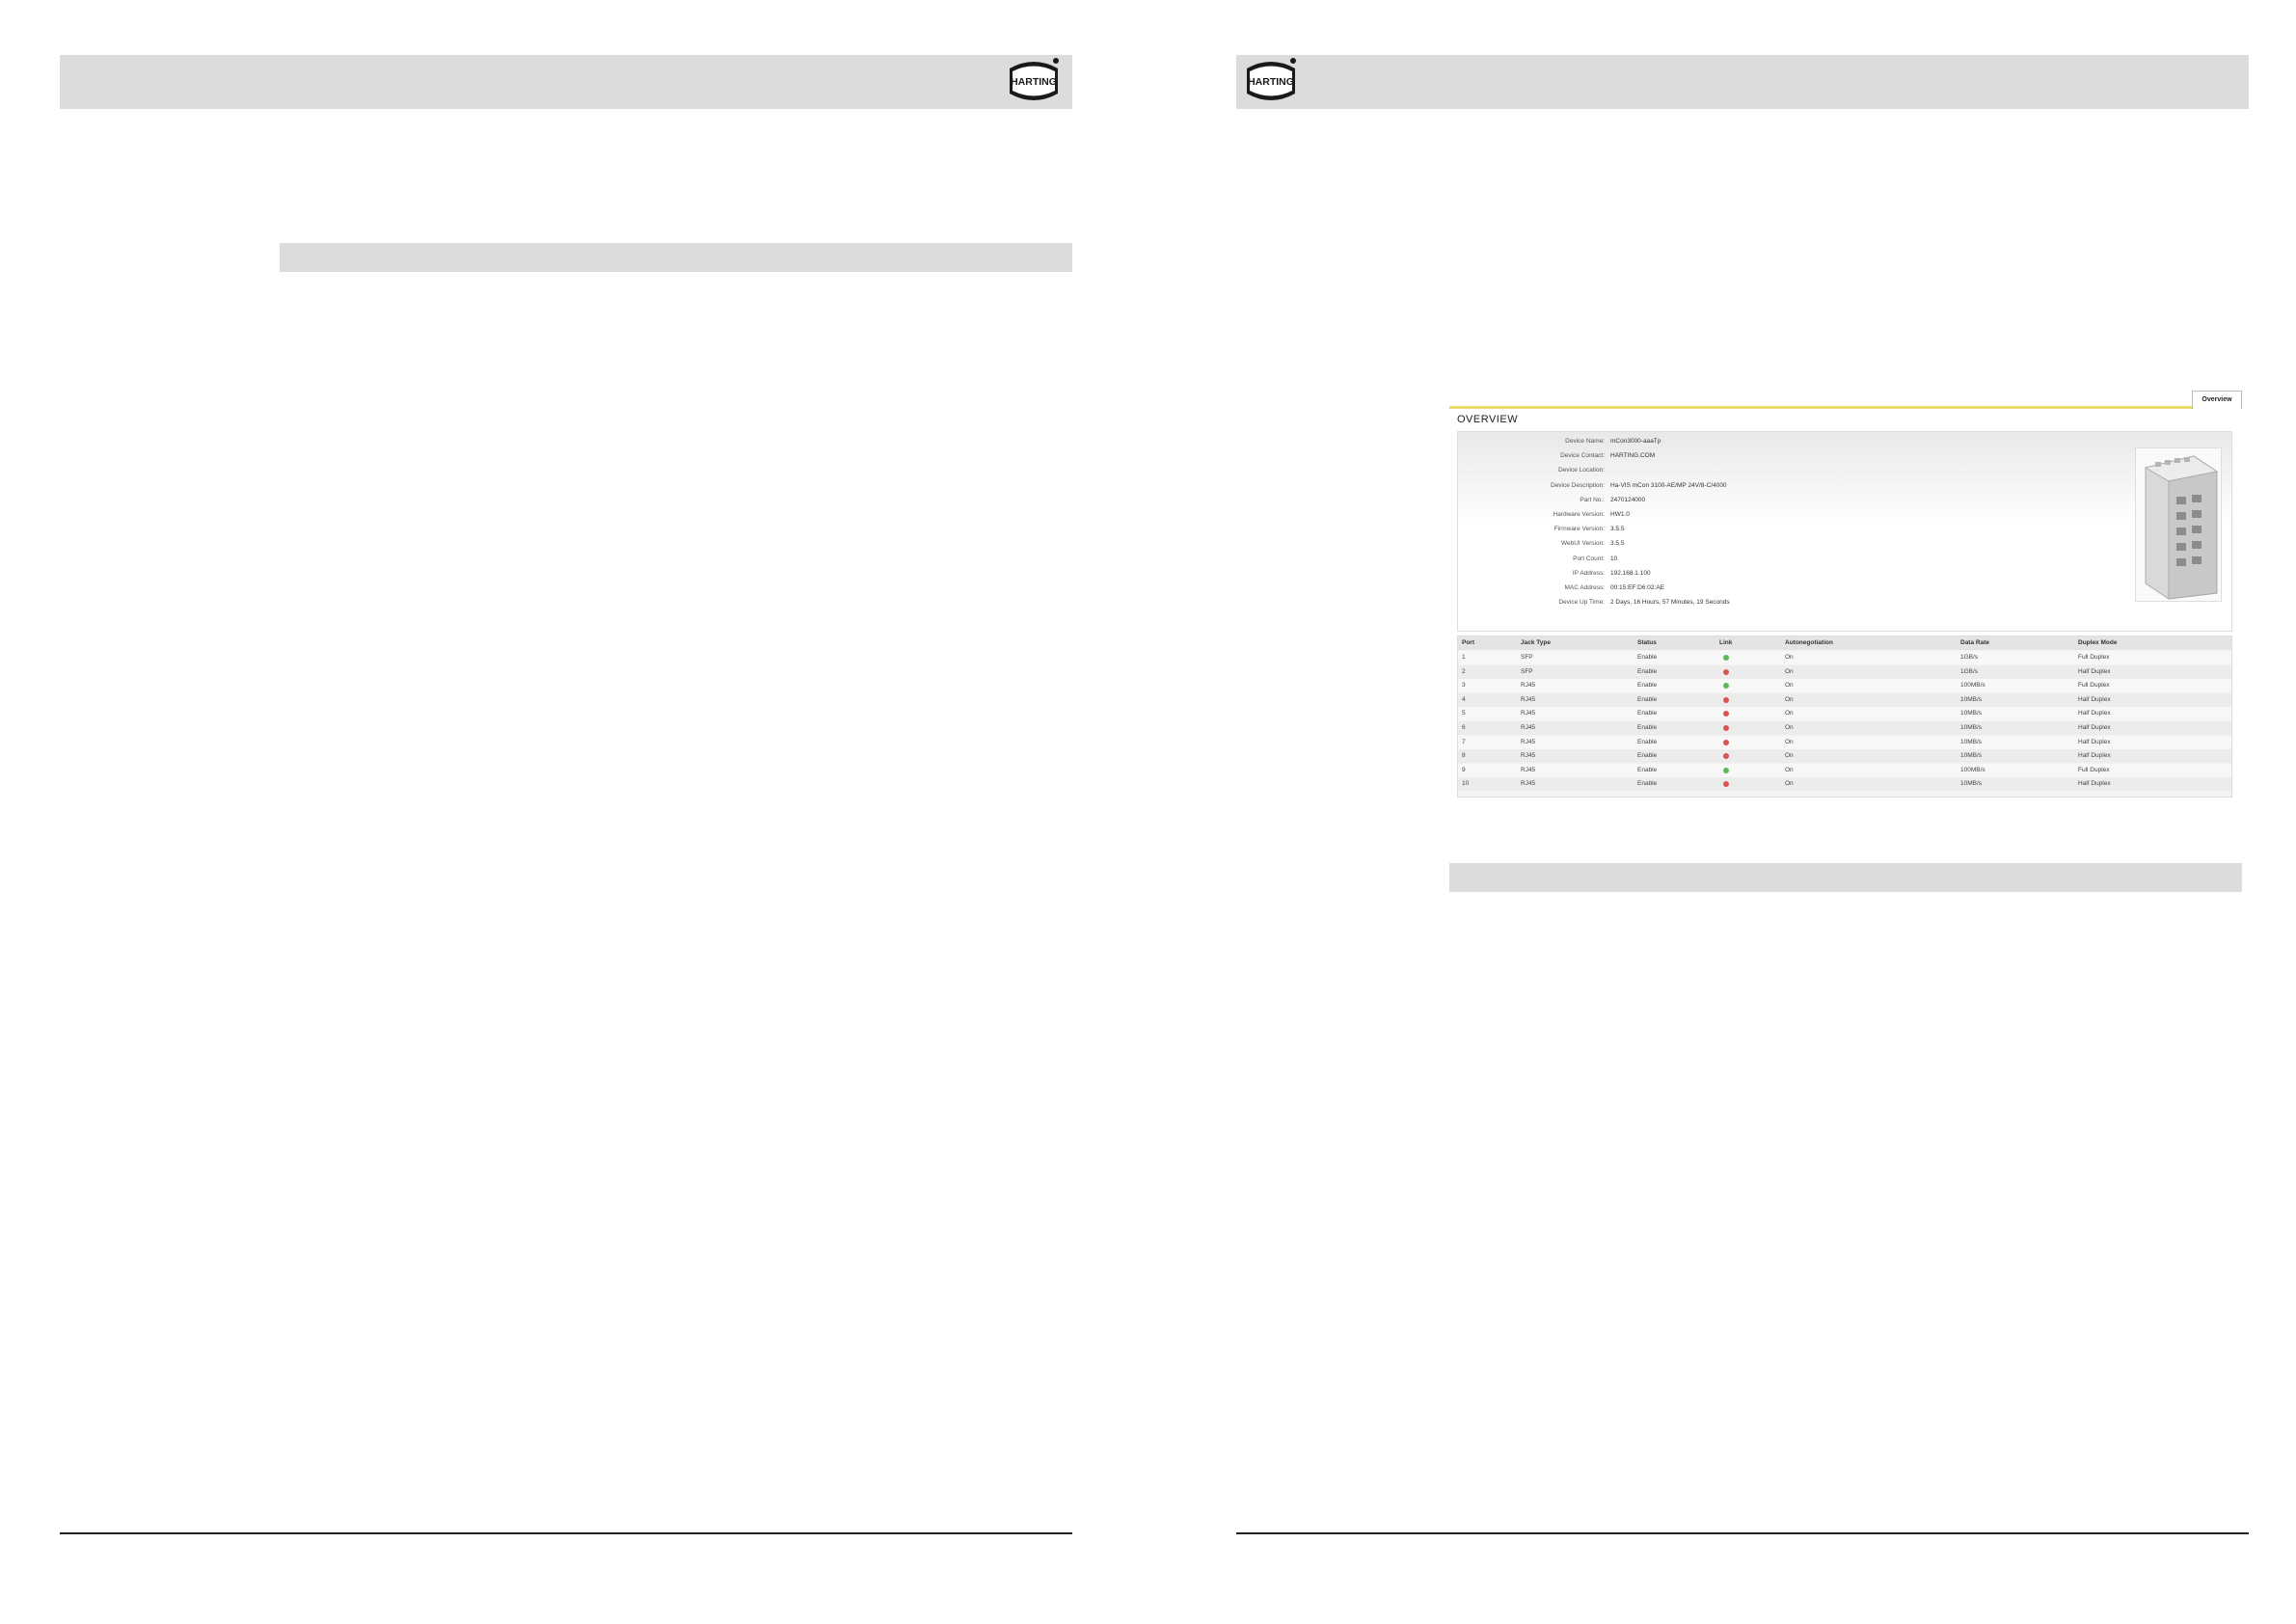  What do you see at coordinates (1464, 741) in the screenshot?
I see `cell-port: 7` at bounding box center [1464, 741].